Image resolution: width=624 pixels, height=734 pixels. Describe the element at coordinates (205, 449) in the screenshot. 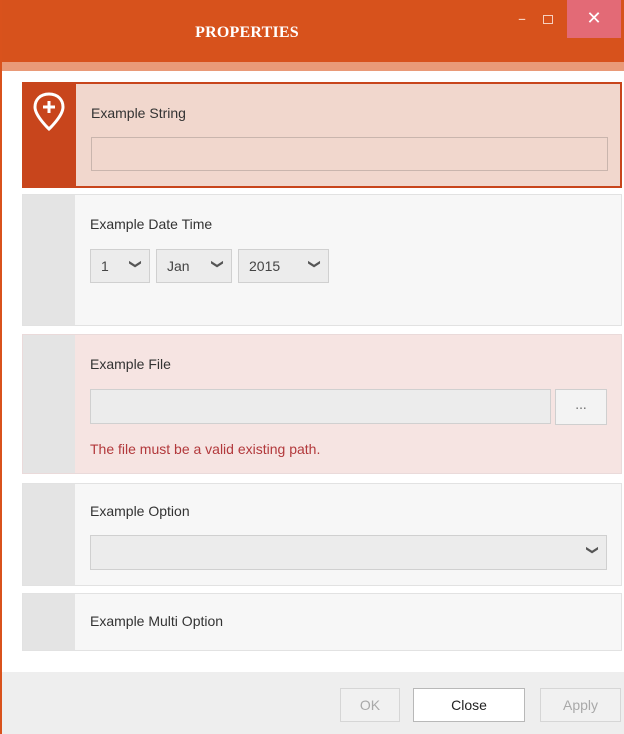

I see `file-error-message: The file must be a valid existing path.` at that location.